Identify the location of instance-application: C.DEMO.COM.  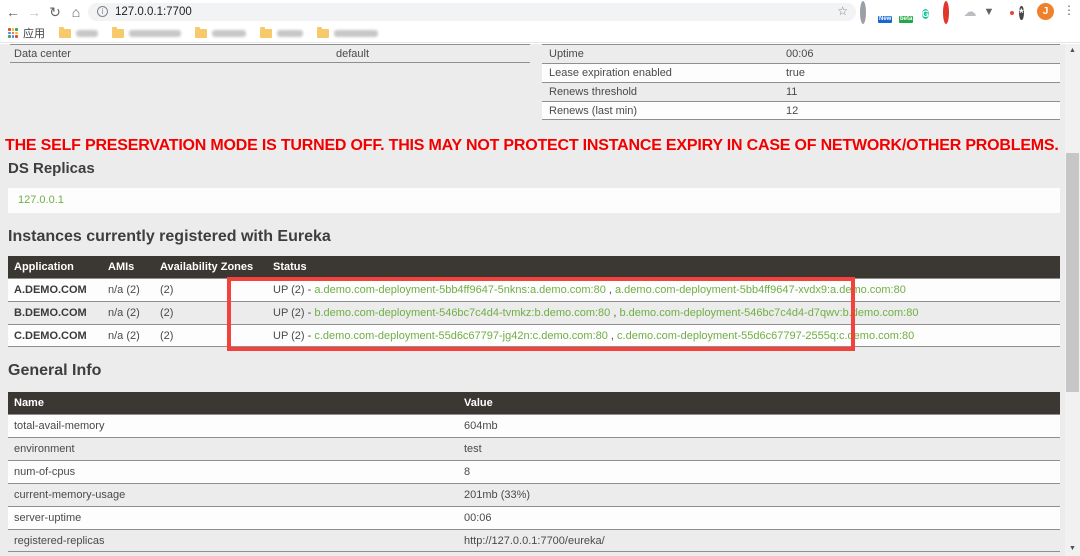
(50, 335).